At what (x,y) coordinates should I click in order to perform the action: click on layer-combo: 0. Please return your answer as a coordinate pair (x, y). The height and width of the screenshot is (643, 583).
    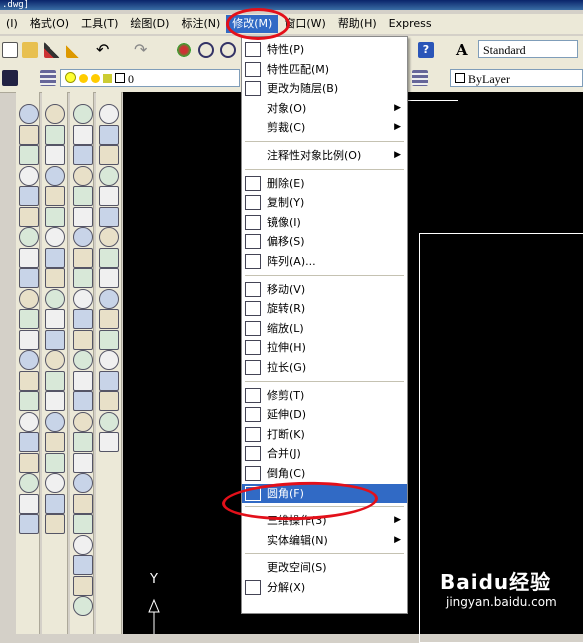
    Looking at the image, I should click on (150, 78).